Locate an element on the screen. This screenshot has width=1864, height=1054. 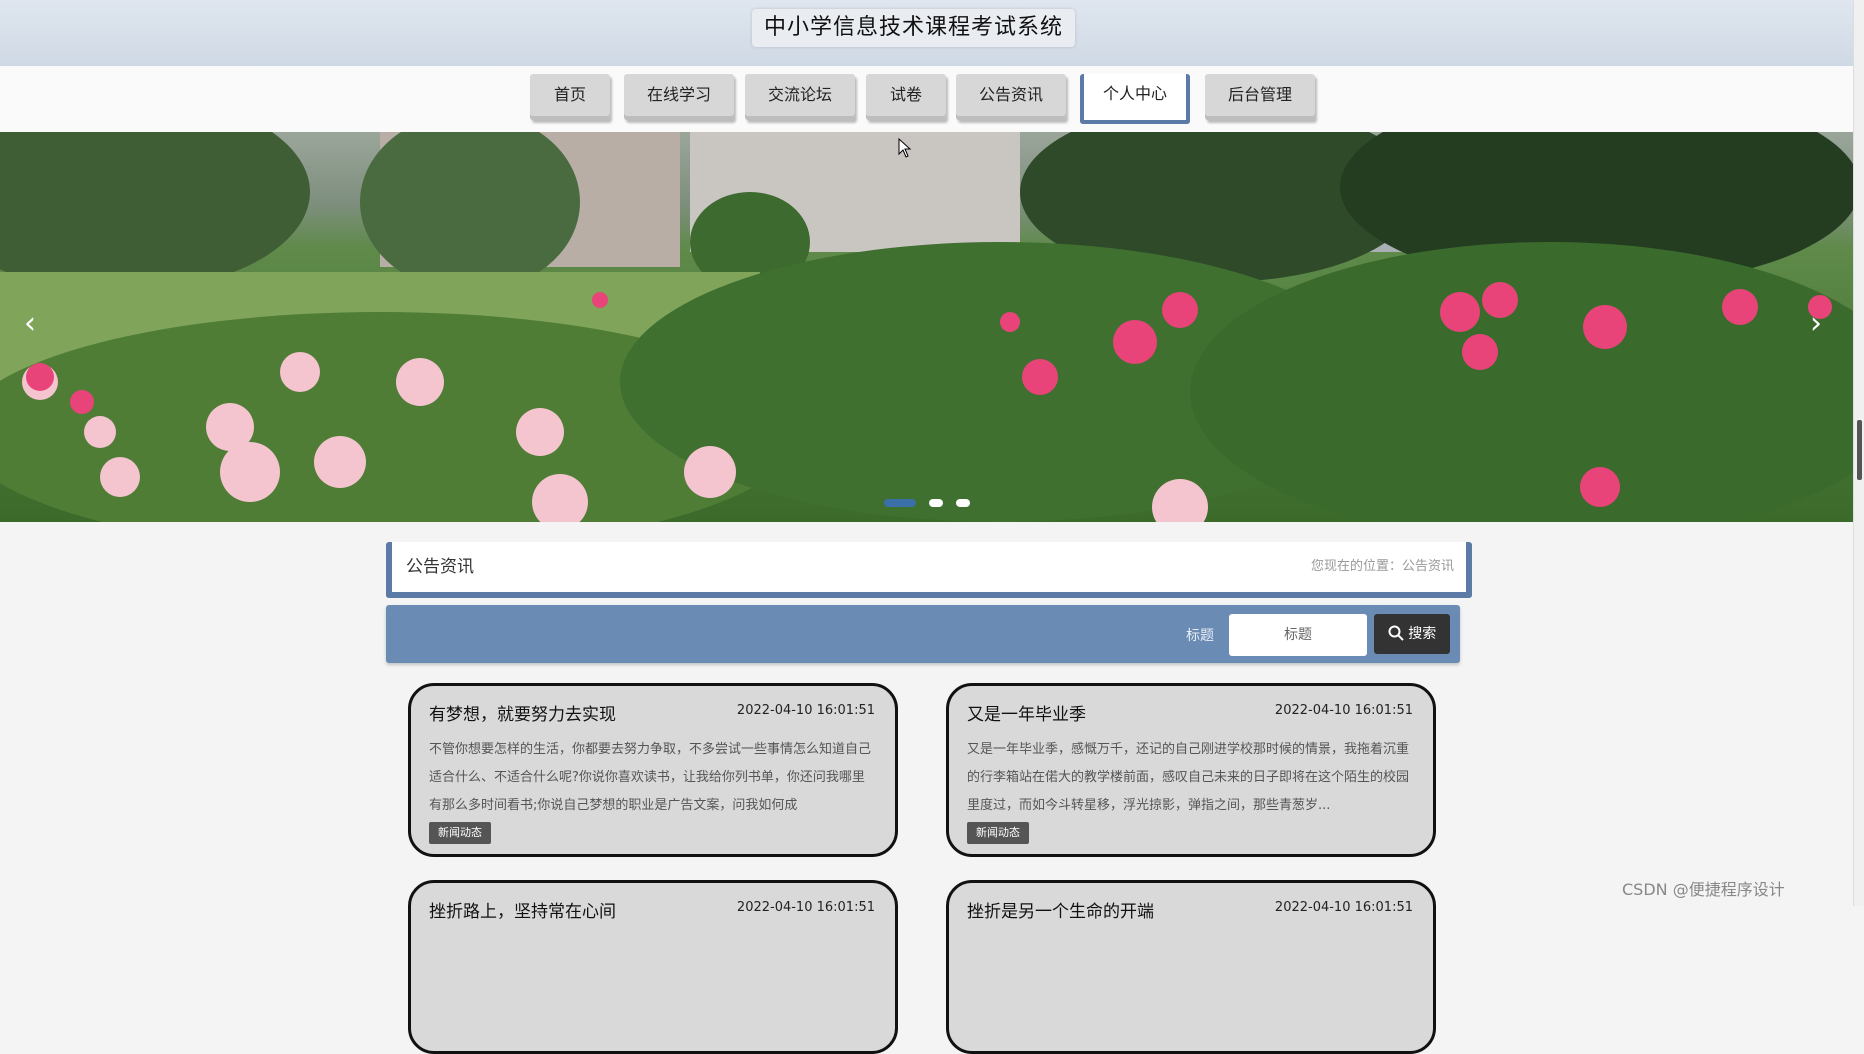
site-title: 中小学信息技术课程考试系统 is located at coordinates (914, 28).